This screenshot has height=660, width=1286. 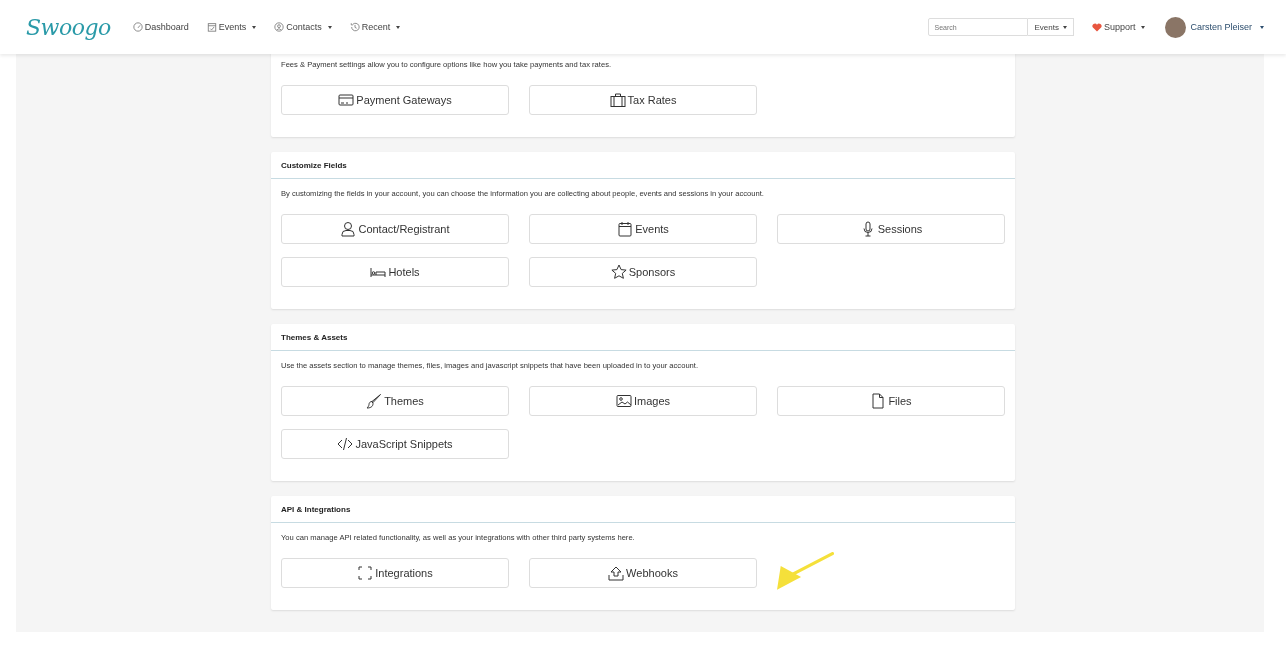 I want to click on settings-button: Webhooks, so click(x=643, y=573).